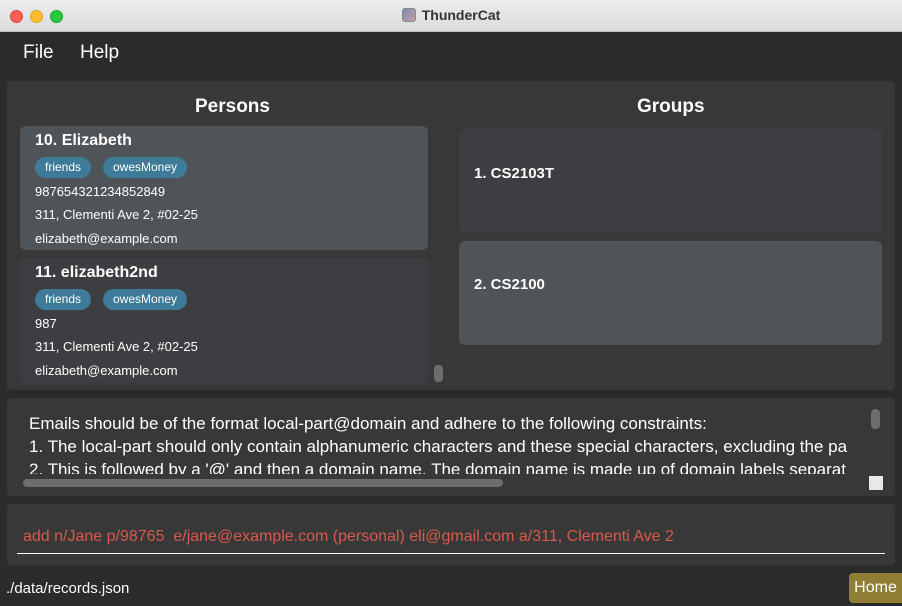 The image size is (902, 606). What do you see at coordinates (451, 553) in the screenshot?
I see `command-underline` at bounding box center [451, 553].